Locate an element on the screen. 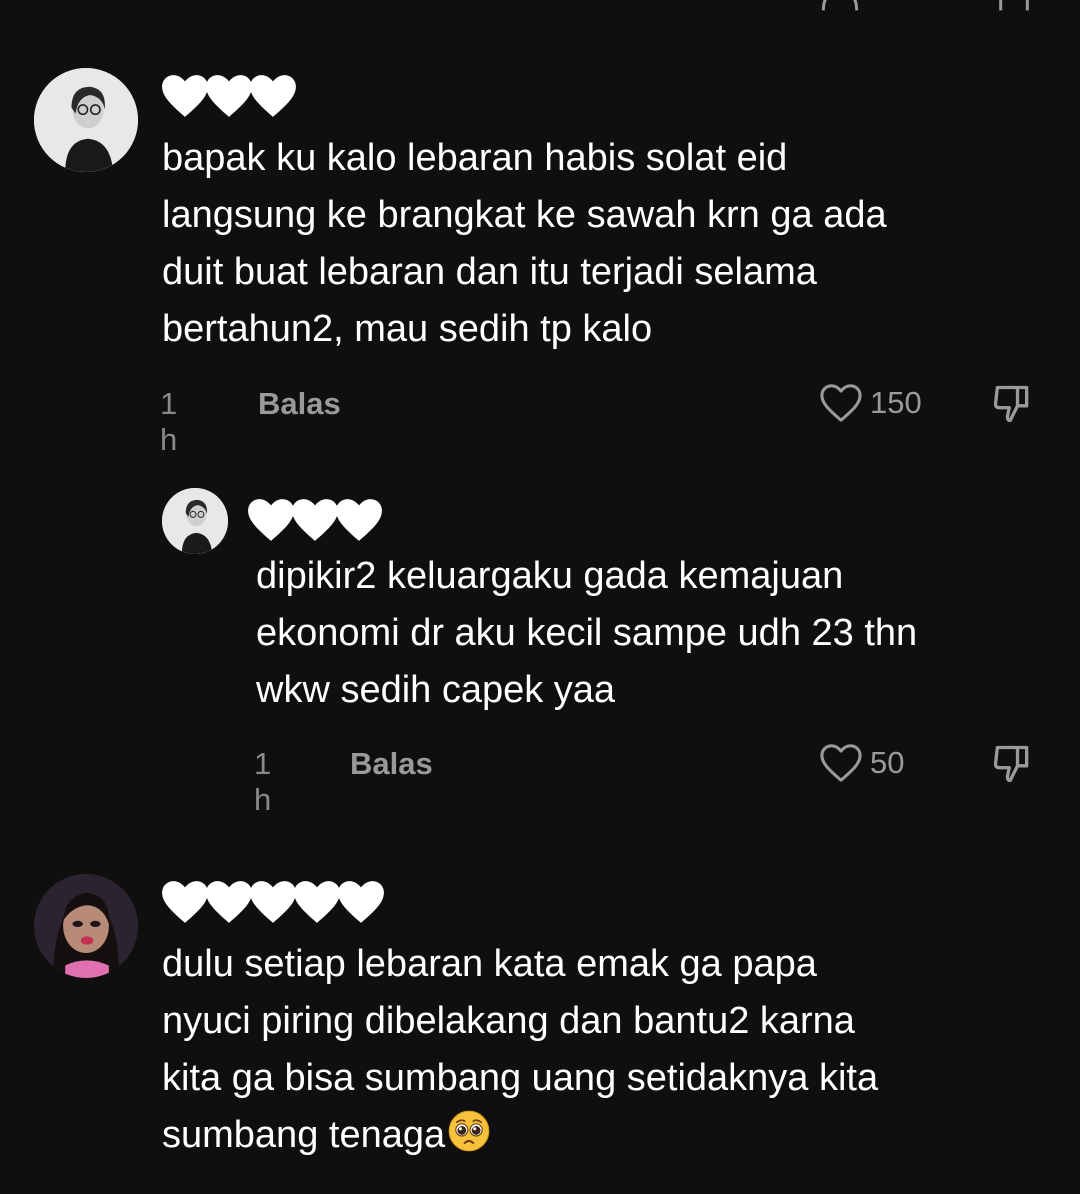 Image resolution: width=1080 pixels, height=1194 pixels. like-count: 50 is located at coordinates (887, 762).